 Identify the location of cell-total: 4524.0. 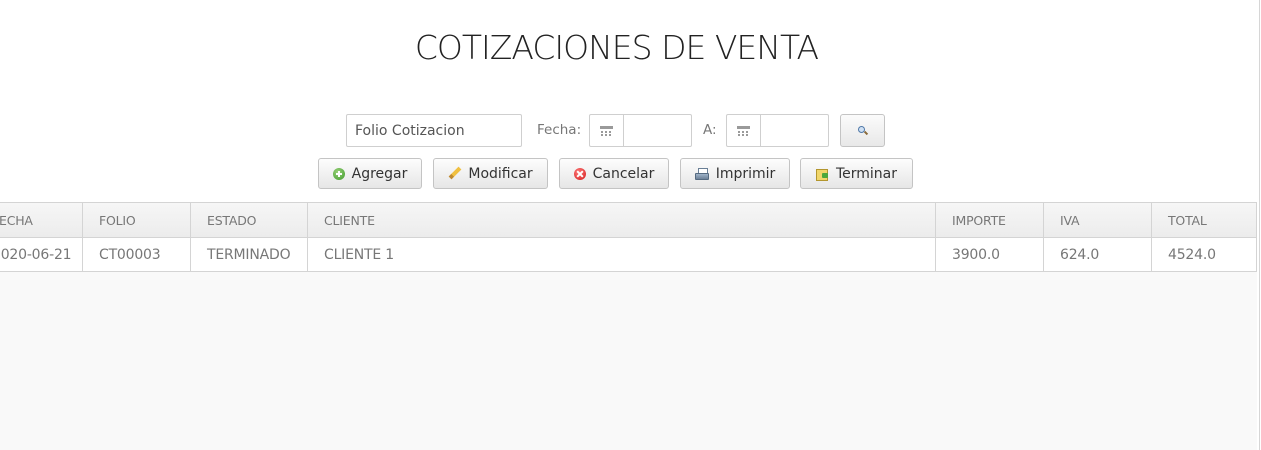
(1204, 254).